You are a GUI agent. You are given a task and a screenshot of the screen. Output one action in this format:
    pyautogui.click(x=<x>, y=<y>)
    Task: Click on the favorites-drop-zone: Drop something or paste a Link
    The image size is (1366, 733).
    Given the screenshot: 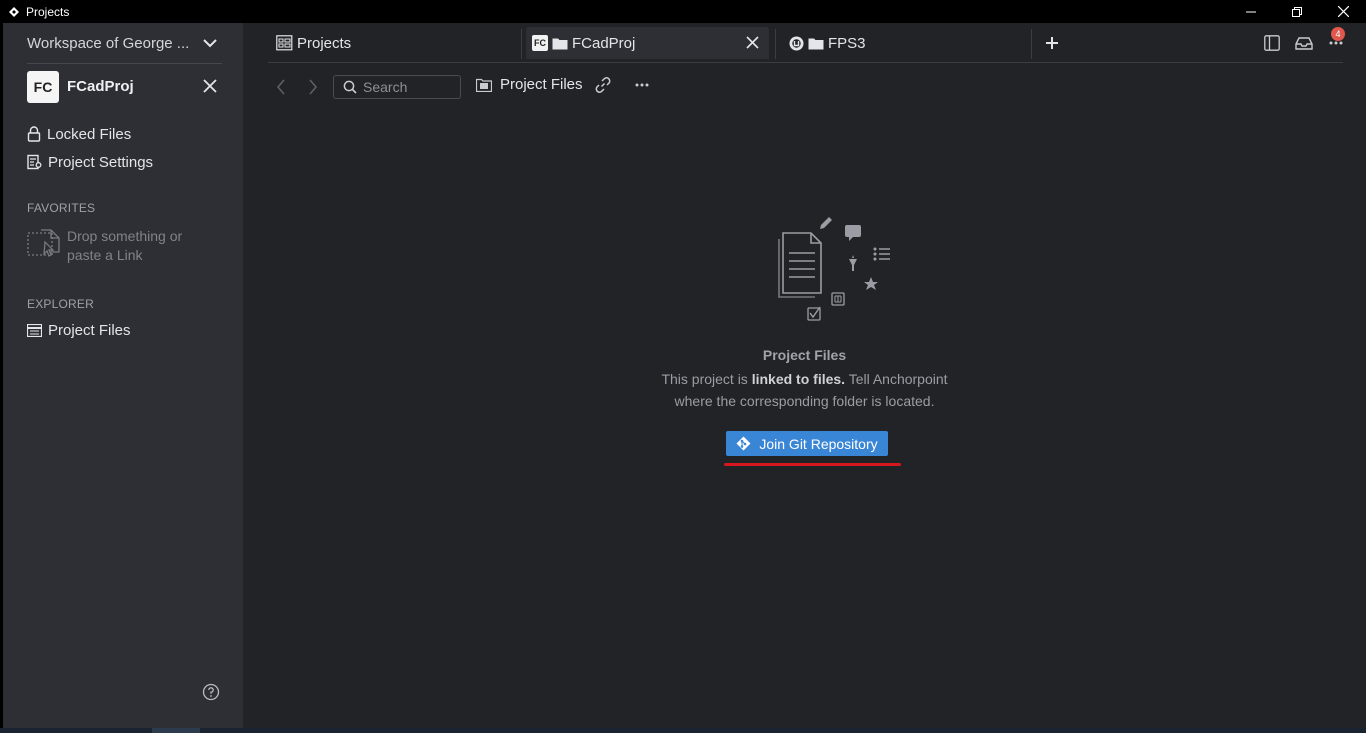 What is the action you would take?
    pyautogui.click(x=122, y=247)
    